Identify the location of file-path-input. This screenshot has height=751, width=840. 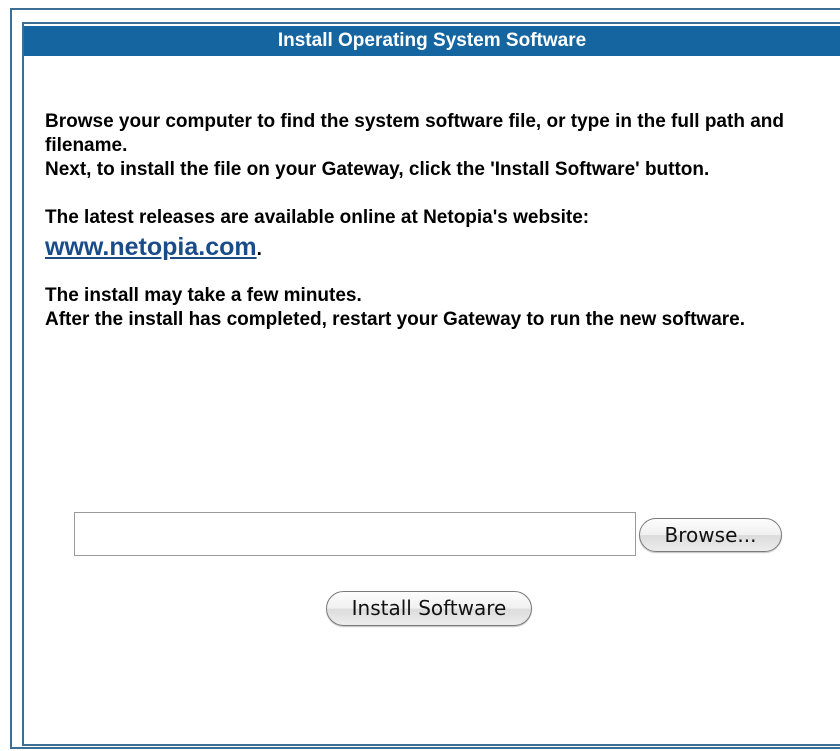
(355, 534).